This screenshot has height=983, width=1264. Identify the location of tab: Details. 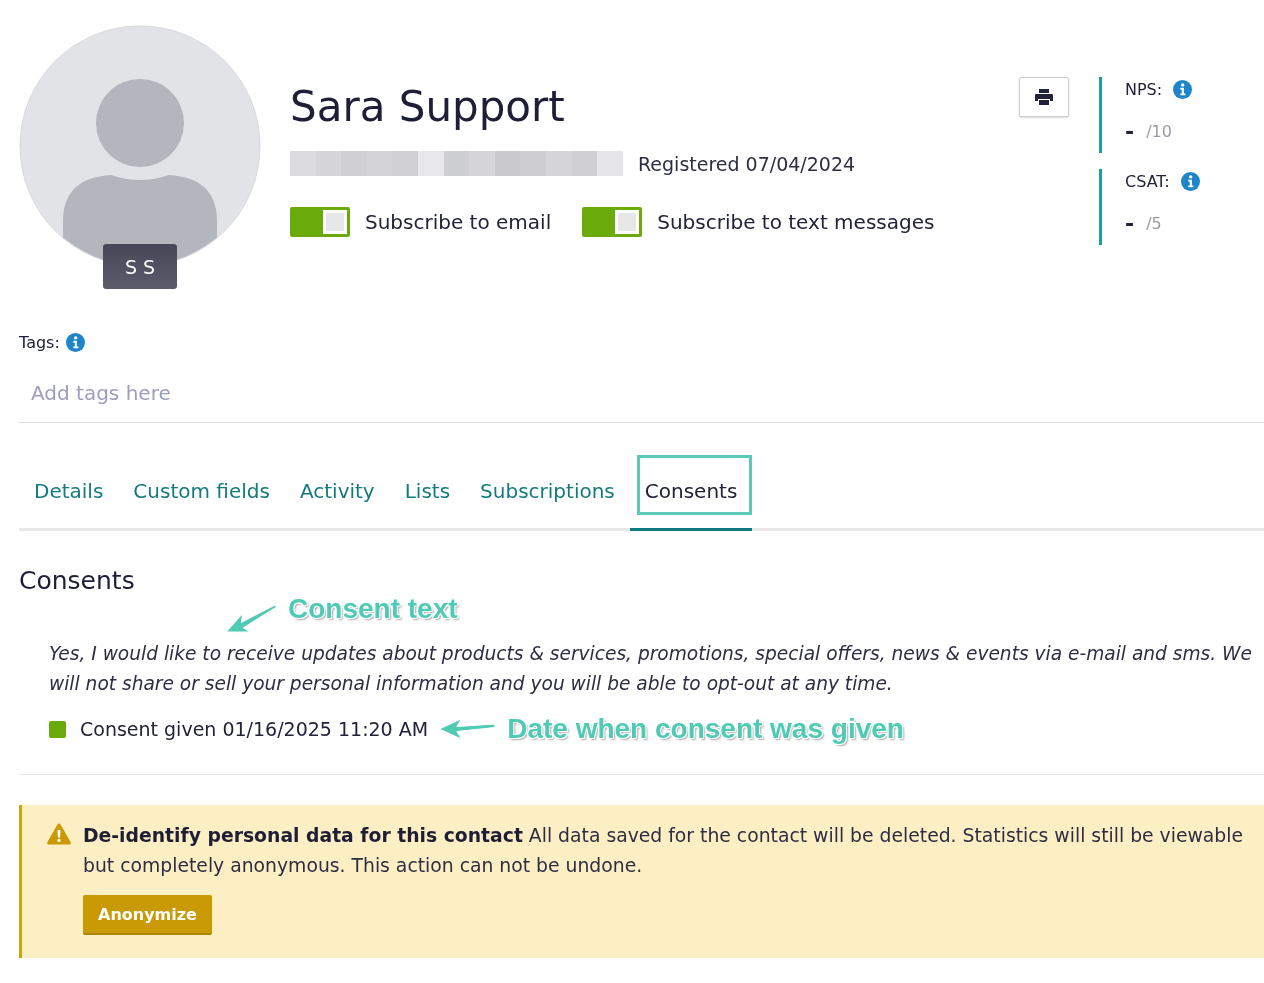
(69, 493).